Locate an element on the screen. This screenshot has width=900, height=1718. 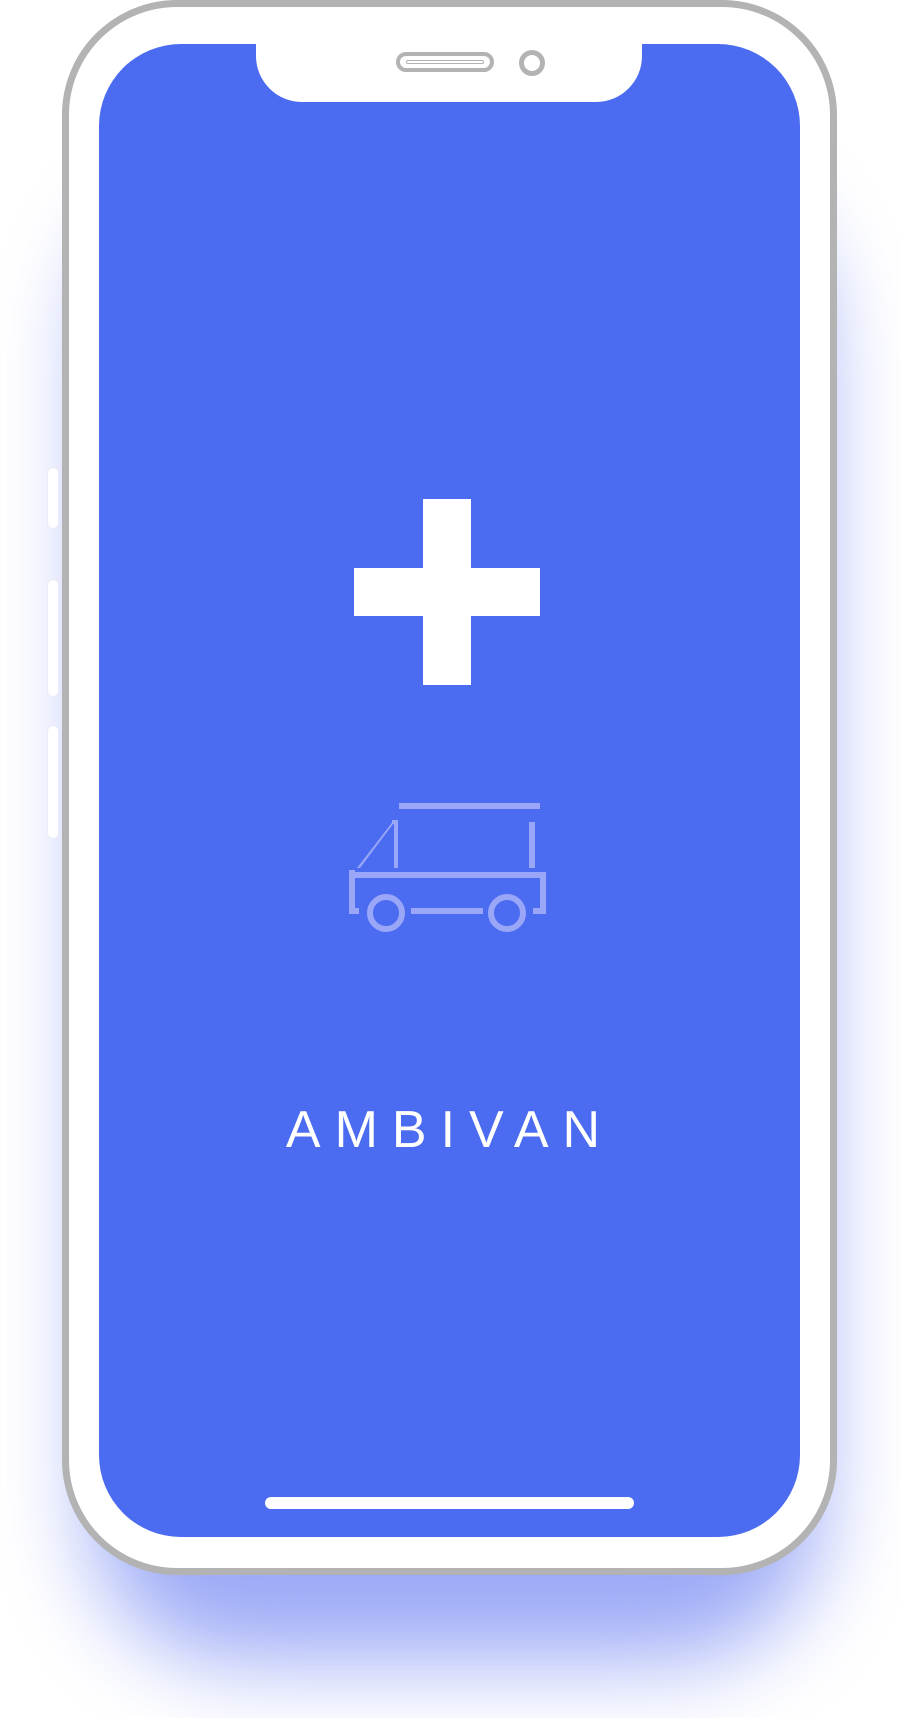
earpiece-speaker is located at coordinates (445, 62).